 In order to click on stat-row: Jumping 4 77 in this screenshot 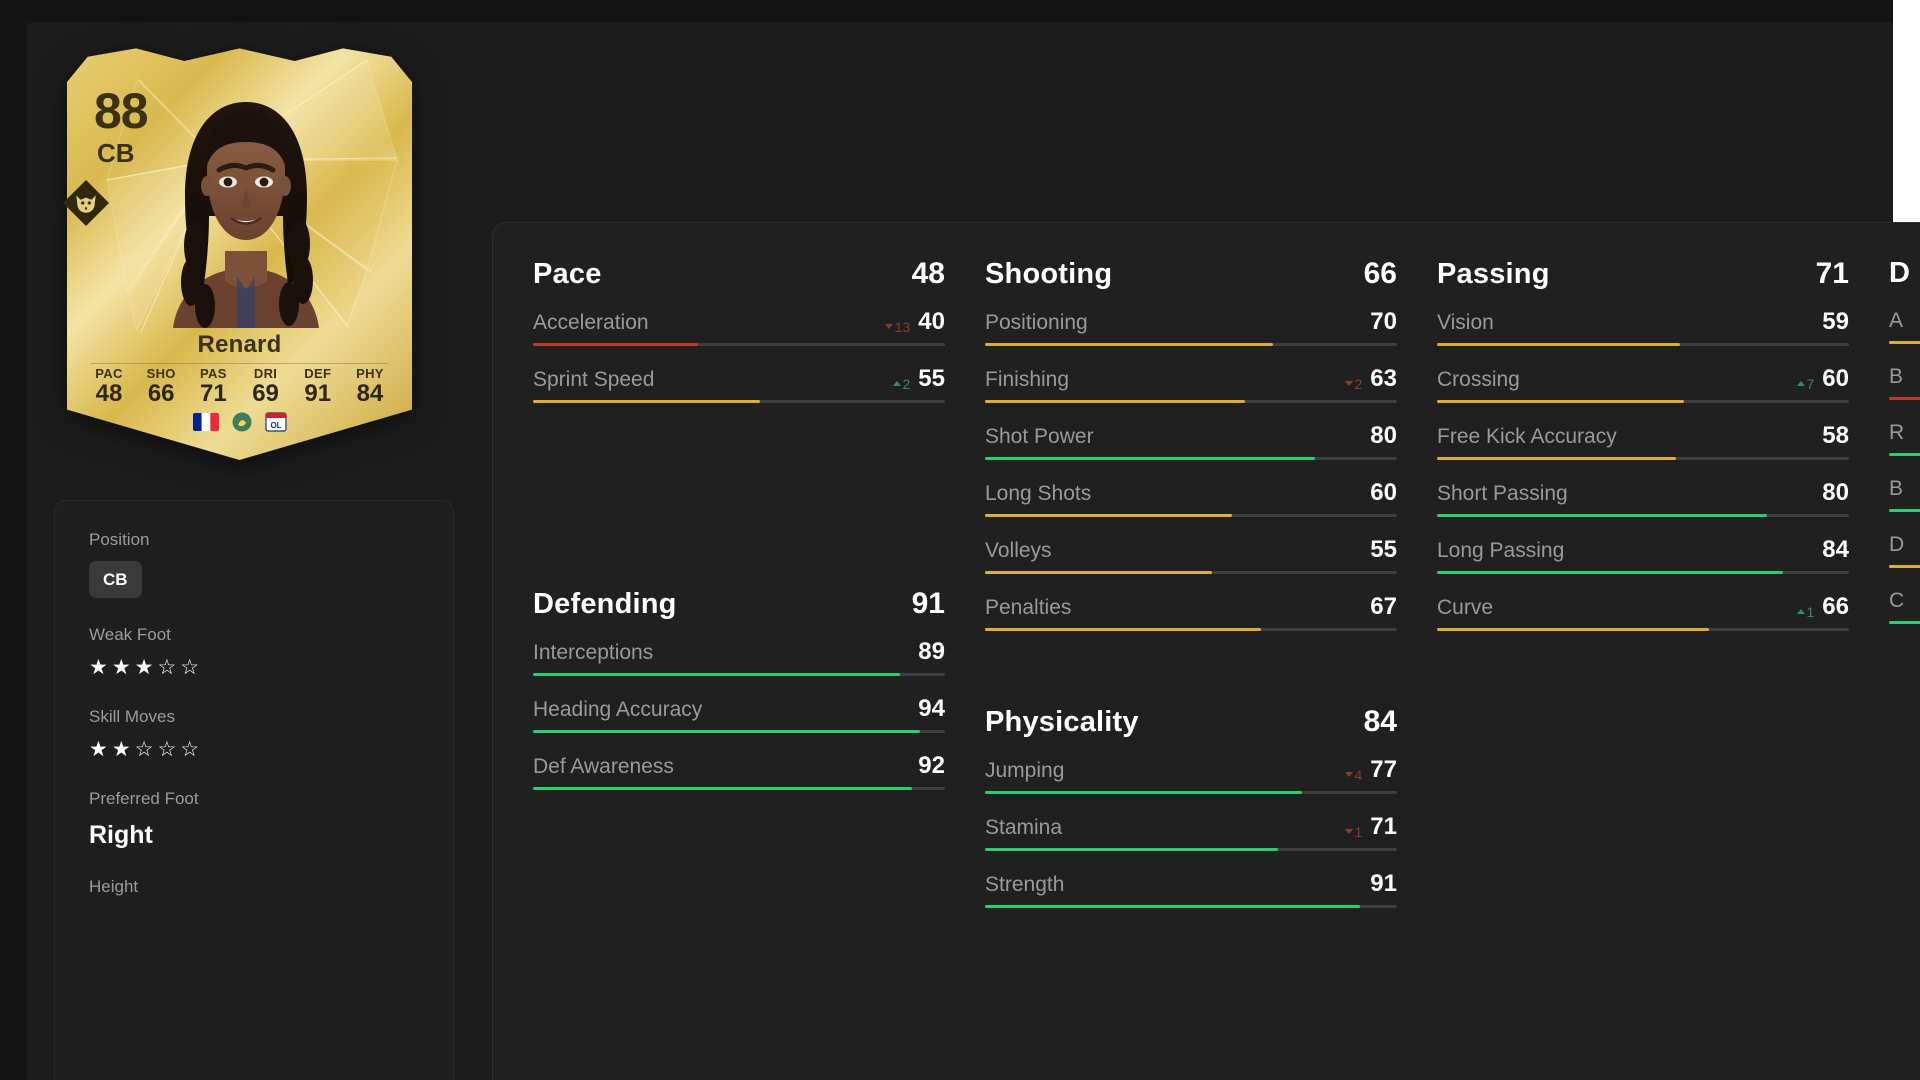, I will do `click(1191, 770)`.